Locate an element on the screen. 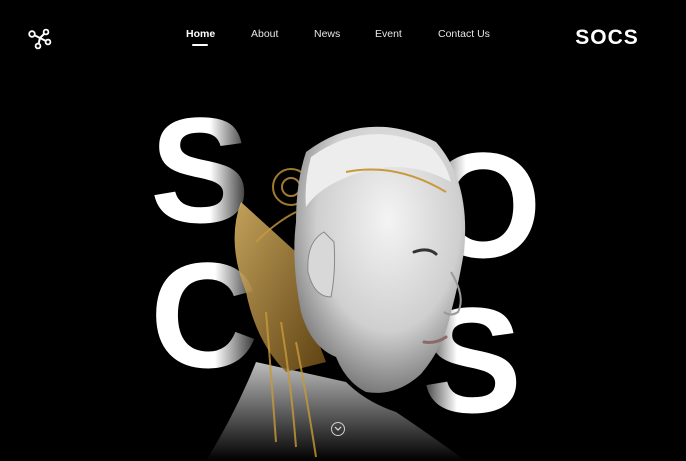 Image resolution: width=686 pixels, height=461 pixels. chevron-down-icon is located at coordinates (338, 428).